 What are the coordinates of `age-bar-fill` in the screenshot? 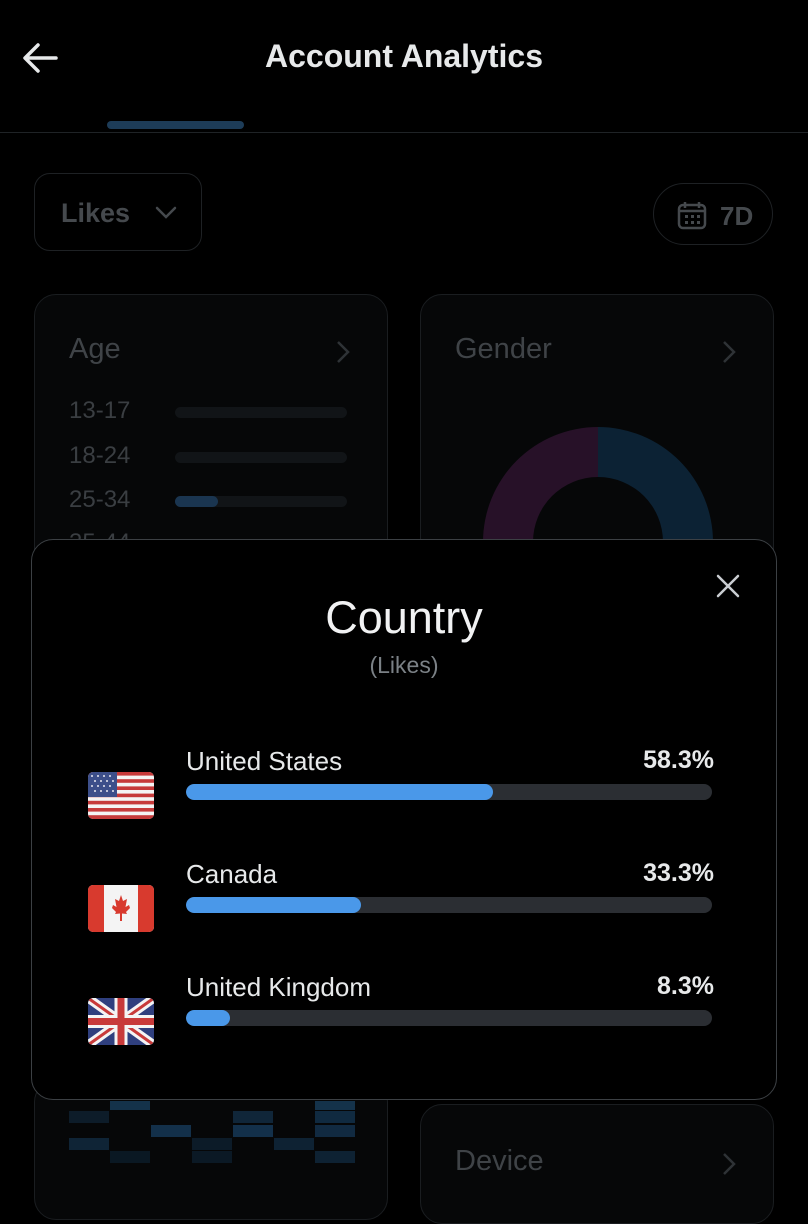 It's located at (196, 501).